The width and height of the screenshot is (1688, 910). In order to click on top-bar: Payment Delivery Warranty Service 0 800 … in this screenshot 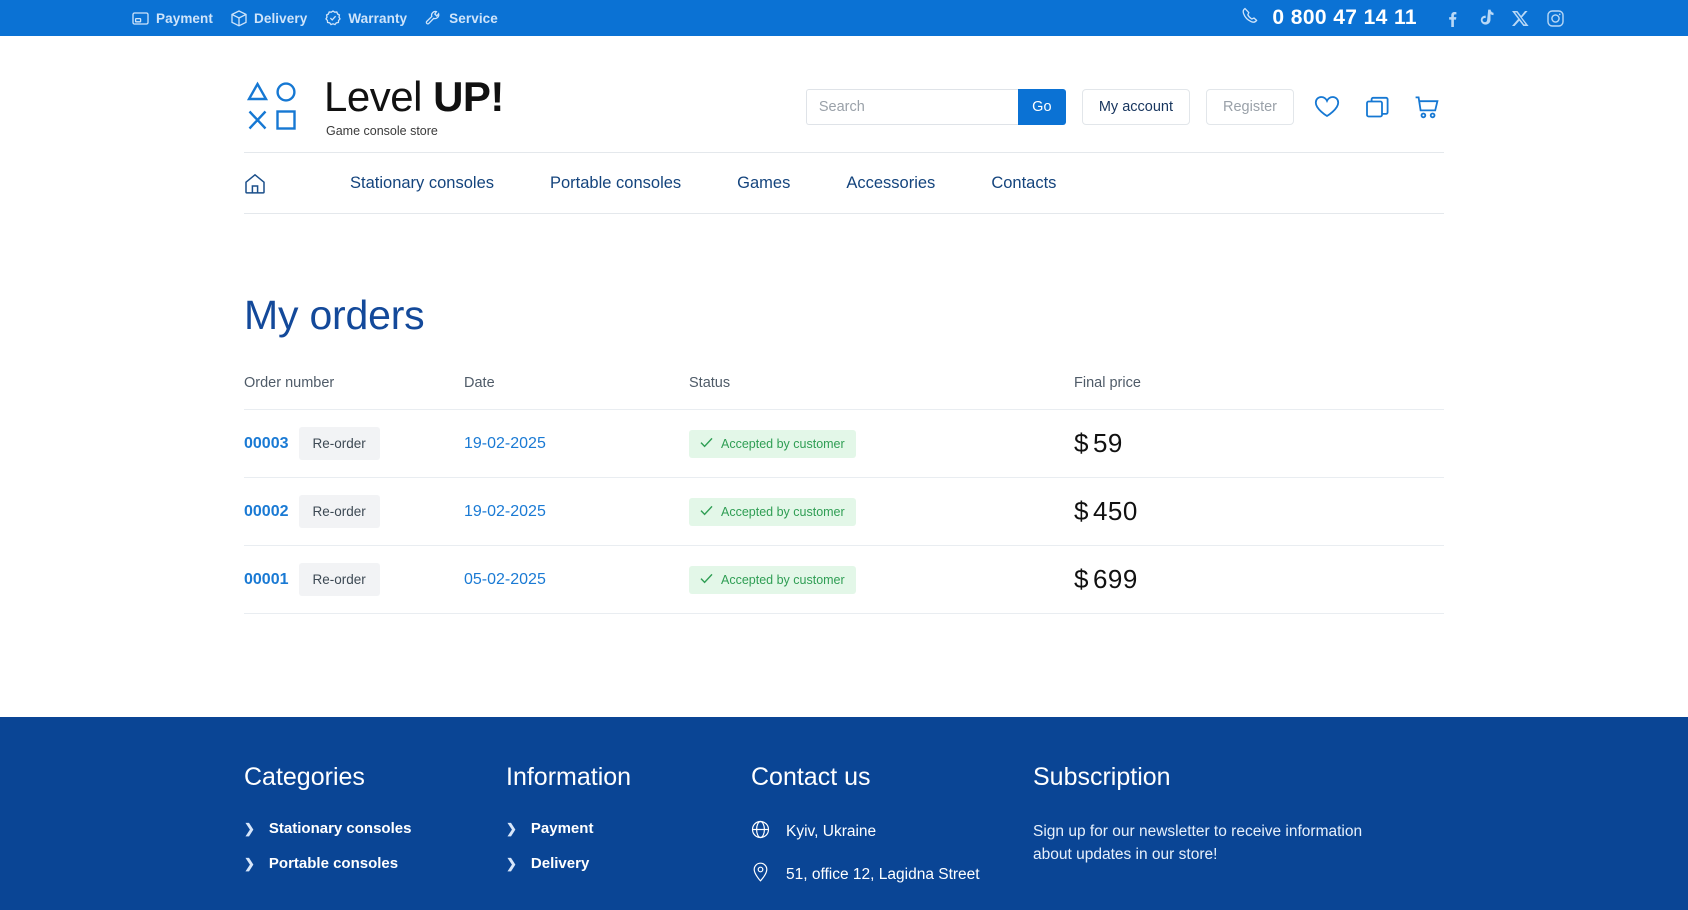, I will do `click(844, 18)`.